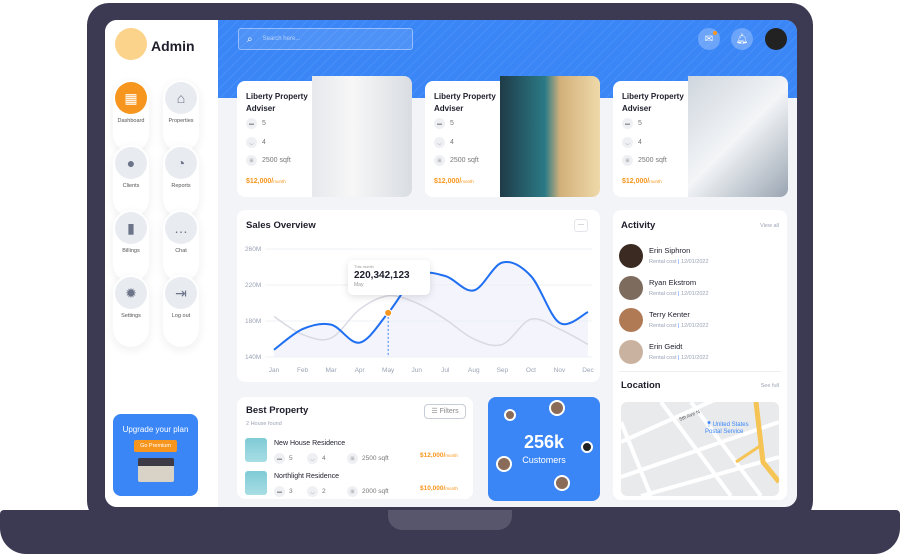 The width and height of the screenshot is (900, 557). Describe the element at coordinates (465, 102) in the screenshot. I see `property-title: Liberty Property Adviser` at that location.